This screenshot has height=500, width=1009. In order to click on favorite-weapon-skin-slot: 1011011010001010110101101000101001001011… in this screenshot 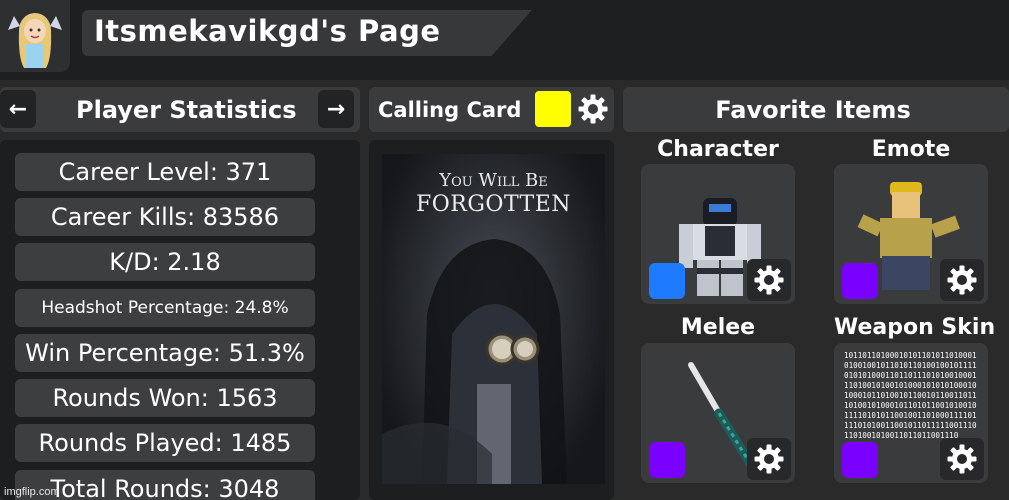, I will do `click(911, 413)`.